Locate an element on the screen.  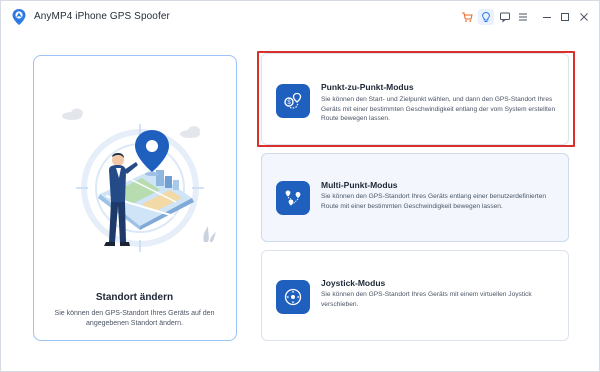
menu-icon is located at coordinates (523, 17).